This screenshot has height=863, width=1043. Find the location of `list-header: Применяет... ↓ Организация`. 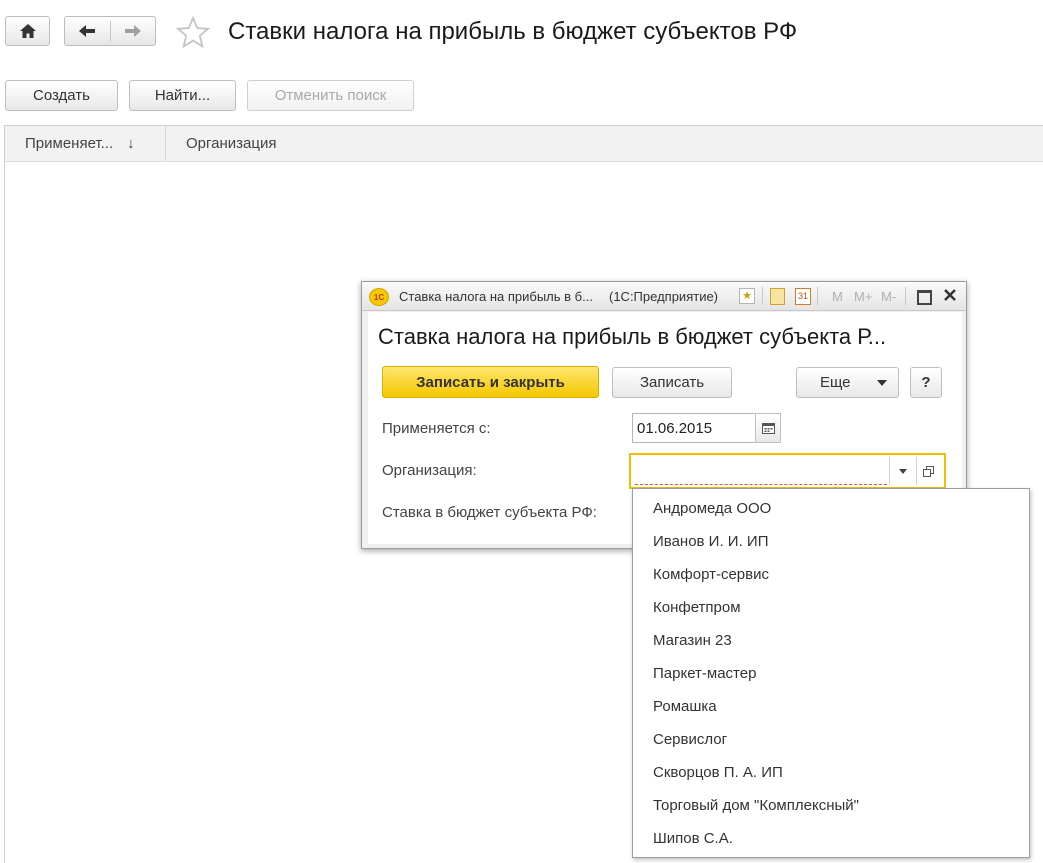

list-header: Применяет... ↓ Организация is located at coordinates (524, 144).